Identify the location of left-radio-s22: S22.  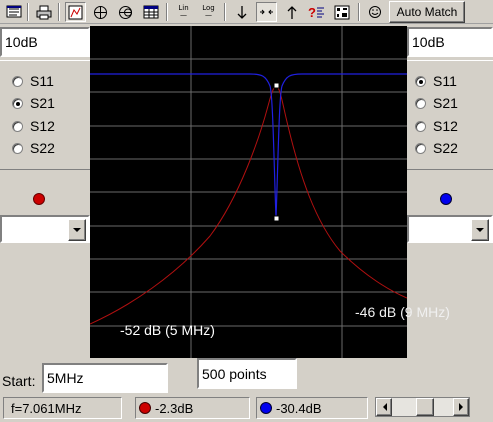
(33, 148).